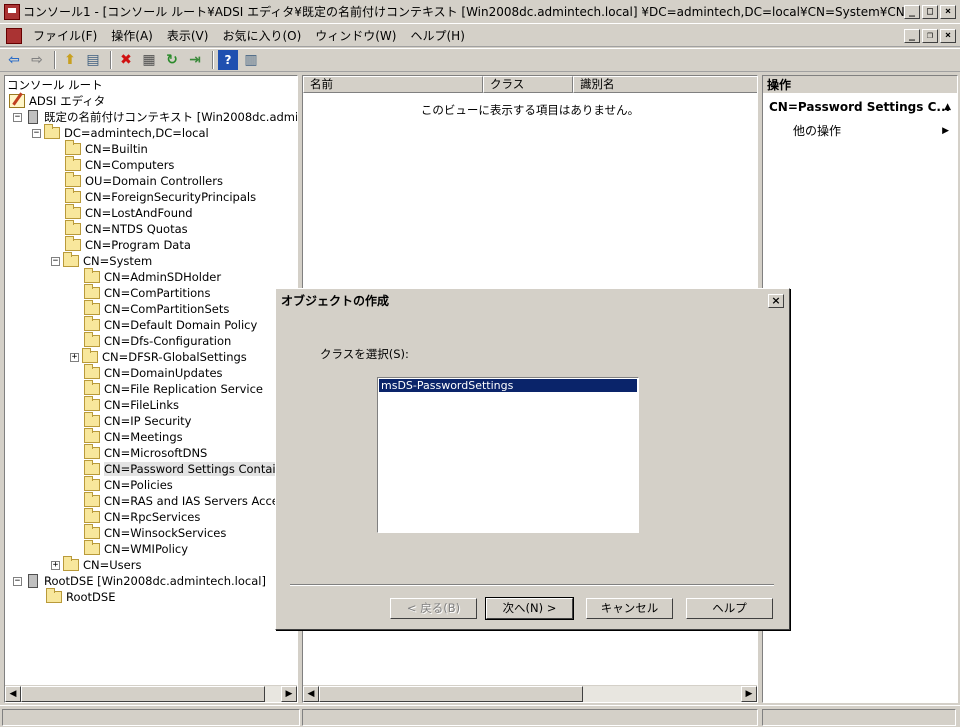 This screenshot has height=727, width=960. I want to click on class-listbox: msDS-PasswordSettings, so click(508, 455).